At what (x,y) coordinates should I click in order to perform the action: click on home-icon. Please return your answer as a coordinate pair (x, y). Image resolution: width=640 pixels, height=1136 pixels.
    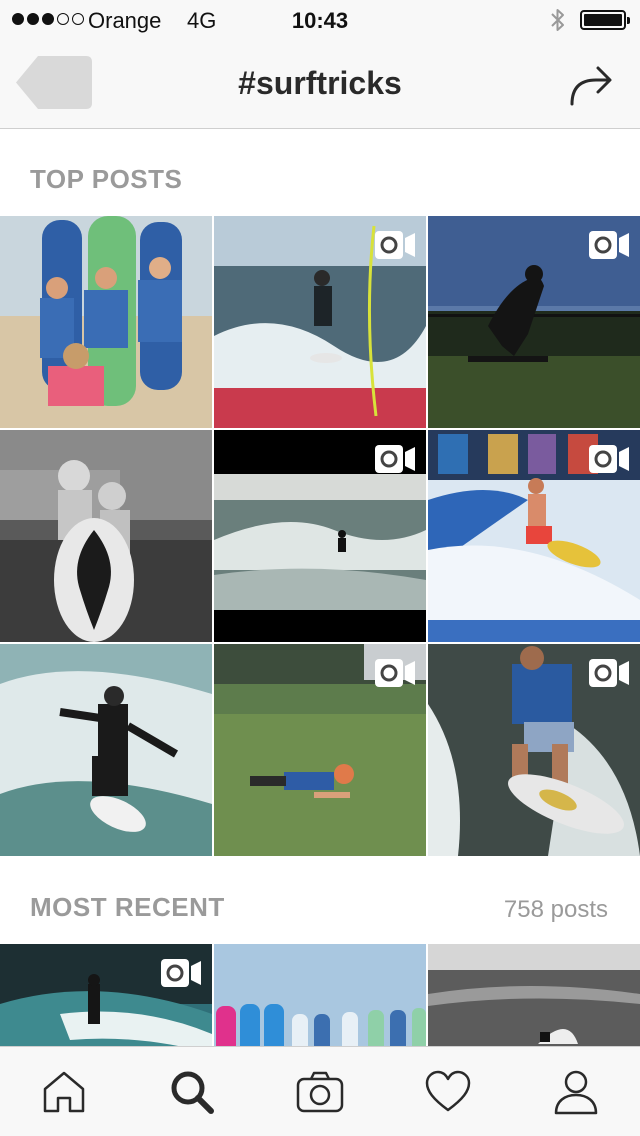
    Looking at the image, I should click on (64, 1091).